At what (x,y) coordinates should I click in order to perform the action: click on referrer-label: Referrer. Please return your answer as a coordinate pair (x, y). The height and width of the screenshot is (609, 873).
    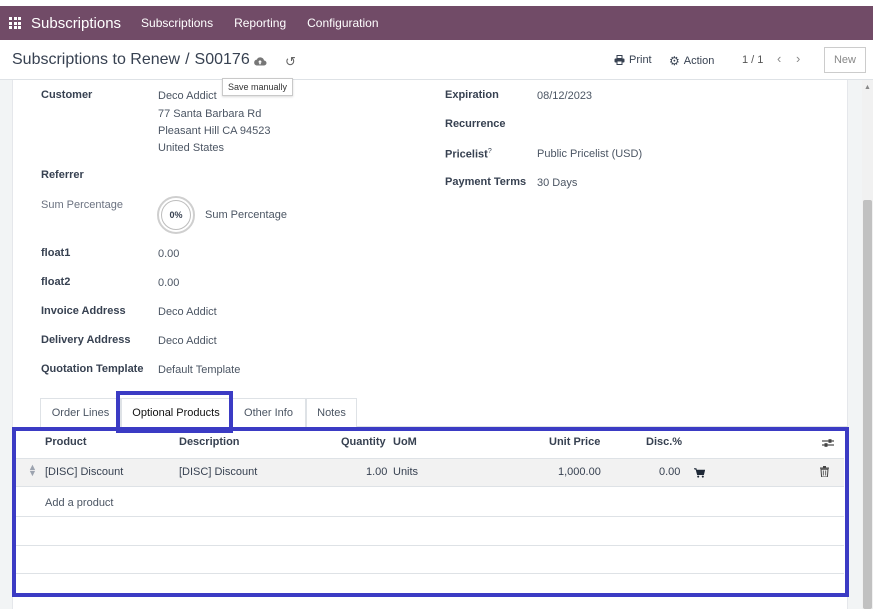
    Looking at the image, I should click on (62, 175).